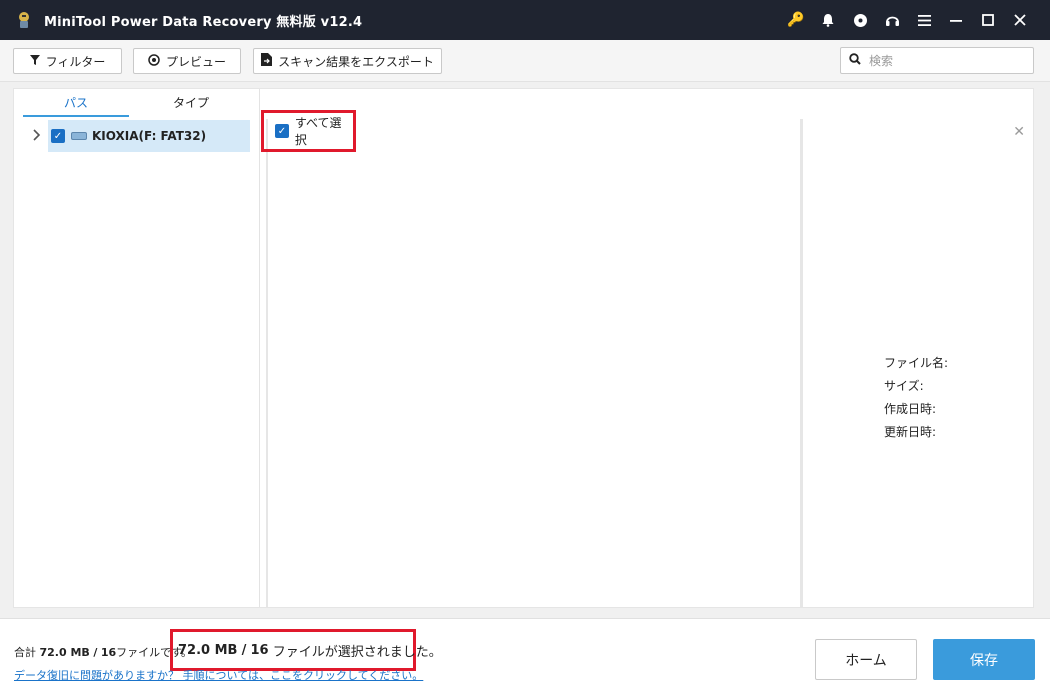 This screenshot has height=700, width=1050. Describe the element at coordinates (916, 398) in the screenshot. I see `file-info: ファイル名: サイズ: 作成日時: 更新日時:` at that location.